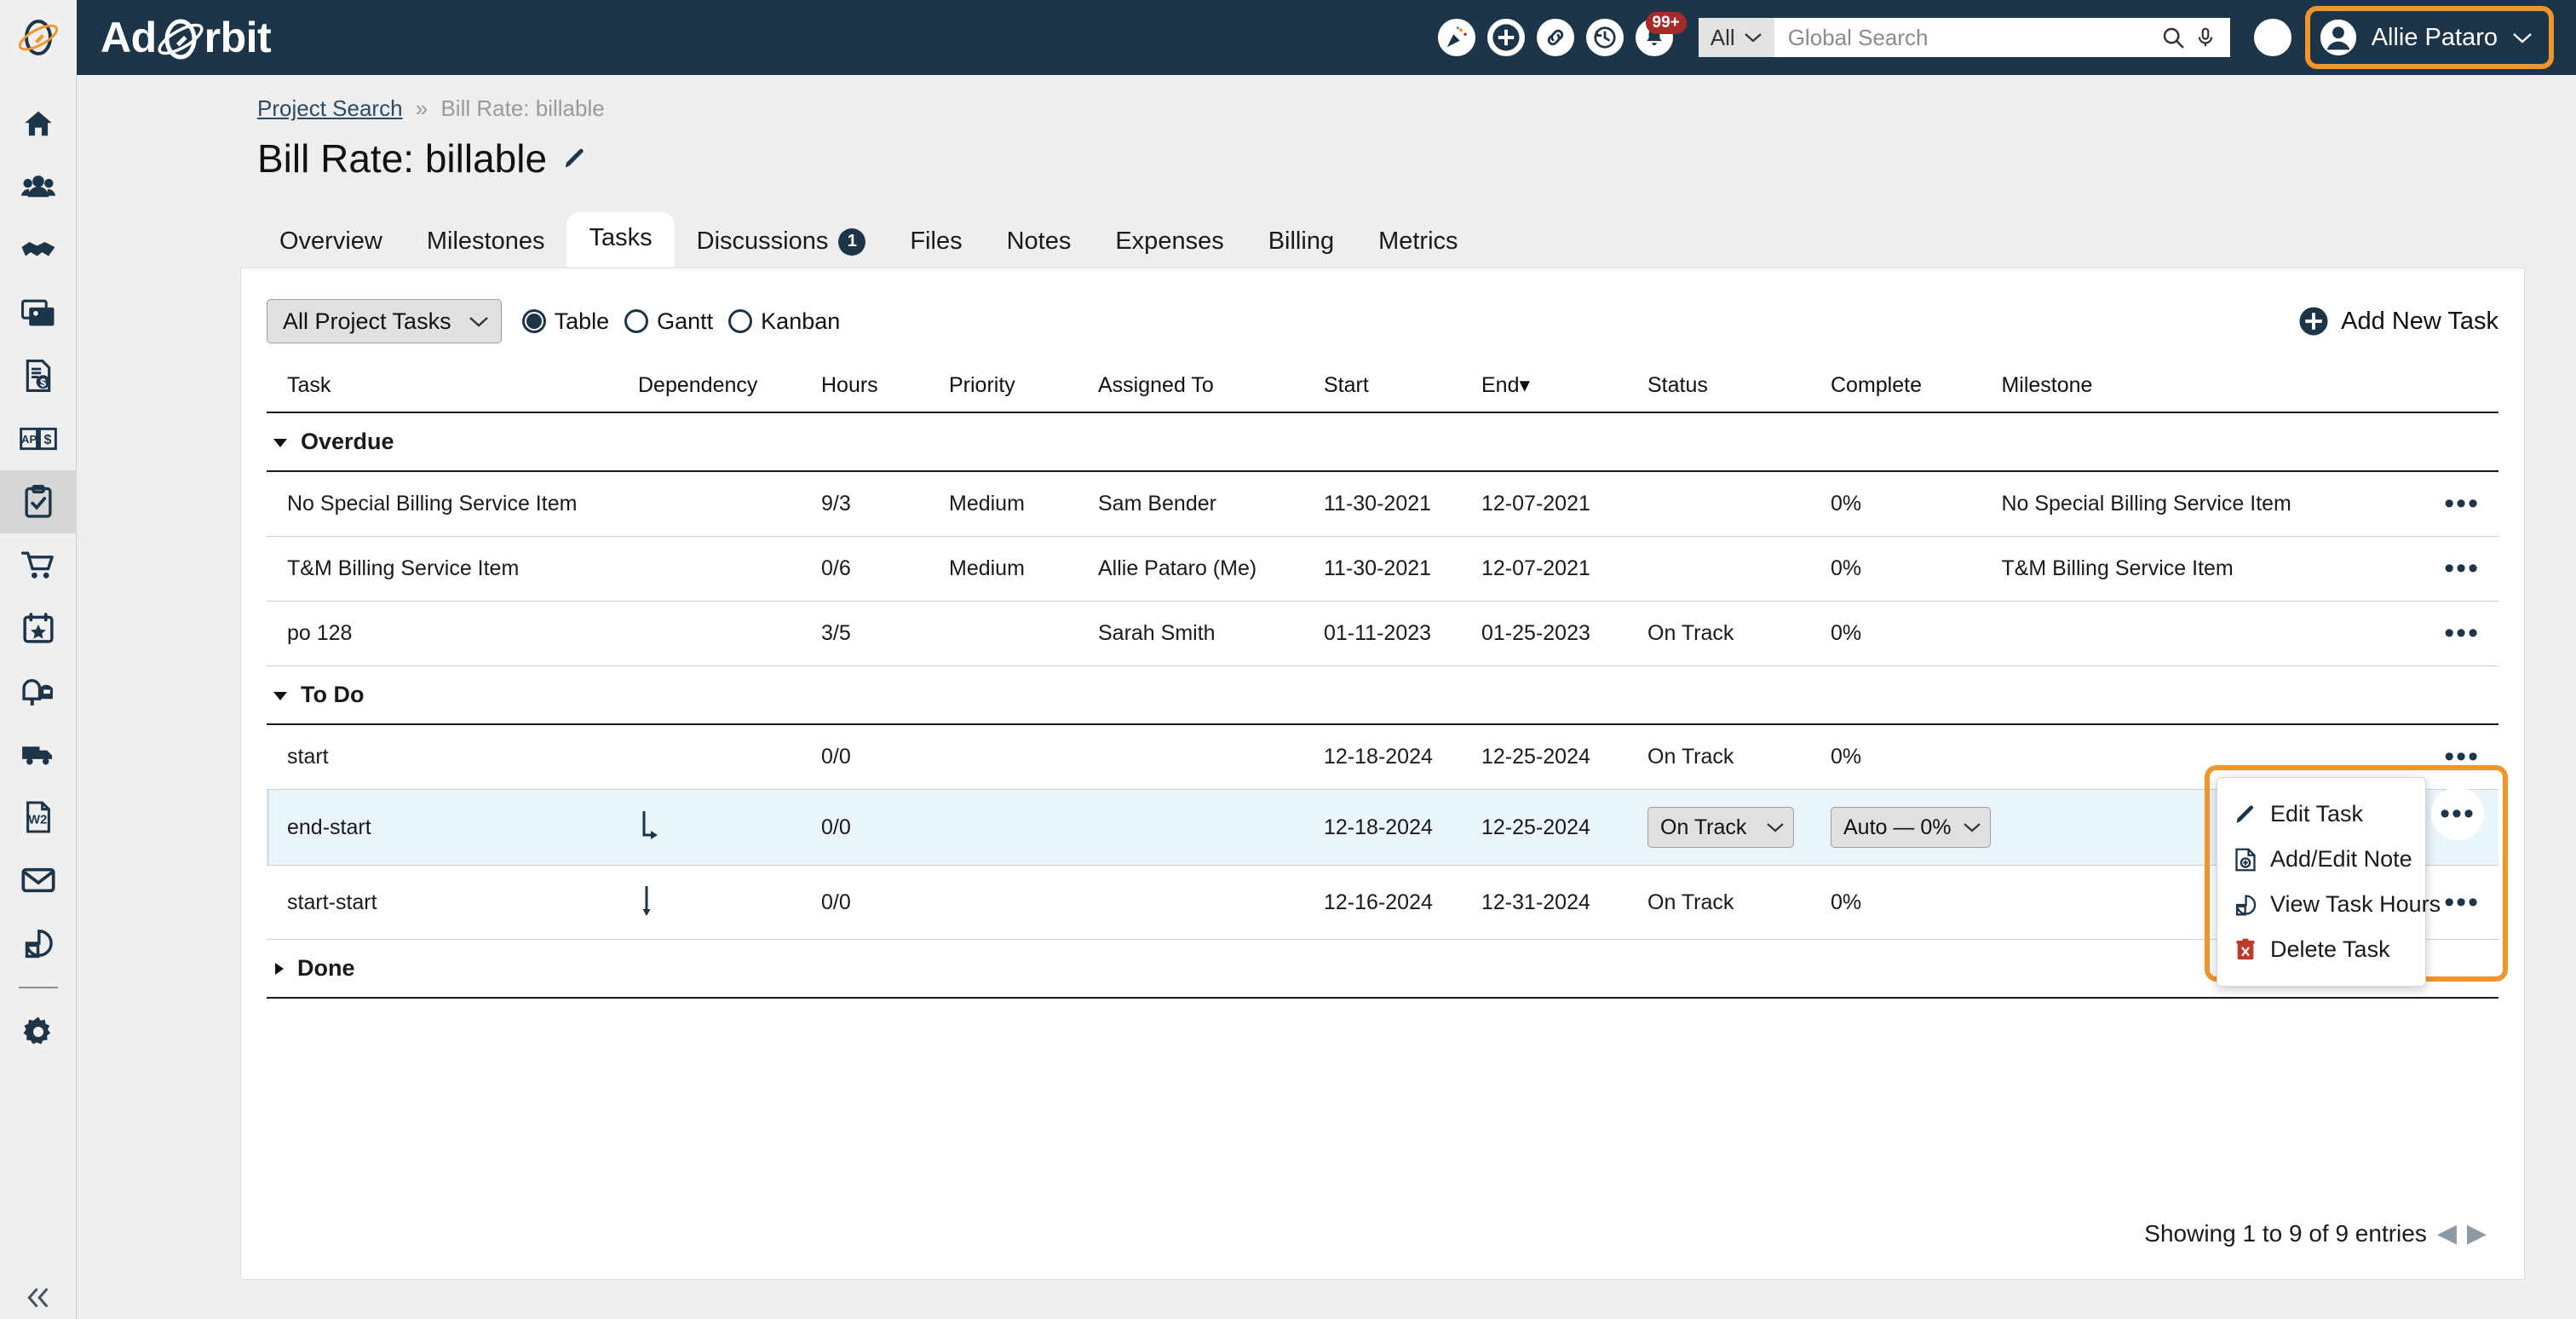  I want to click on cell-milestone: T&M Billing Service Item, so click(2201, 569).